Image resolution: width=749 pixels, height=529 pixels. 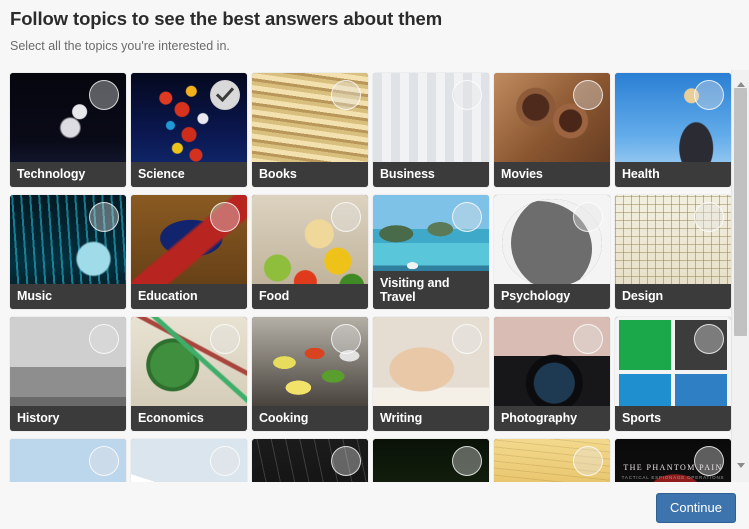 I want to click on topic-tile-label: Writing, so click(x=431, y=418).